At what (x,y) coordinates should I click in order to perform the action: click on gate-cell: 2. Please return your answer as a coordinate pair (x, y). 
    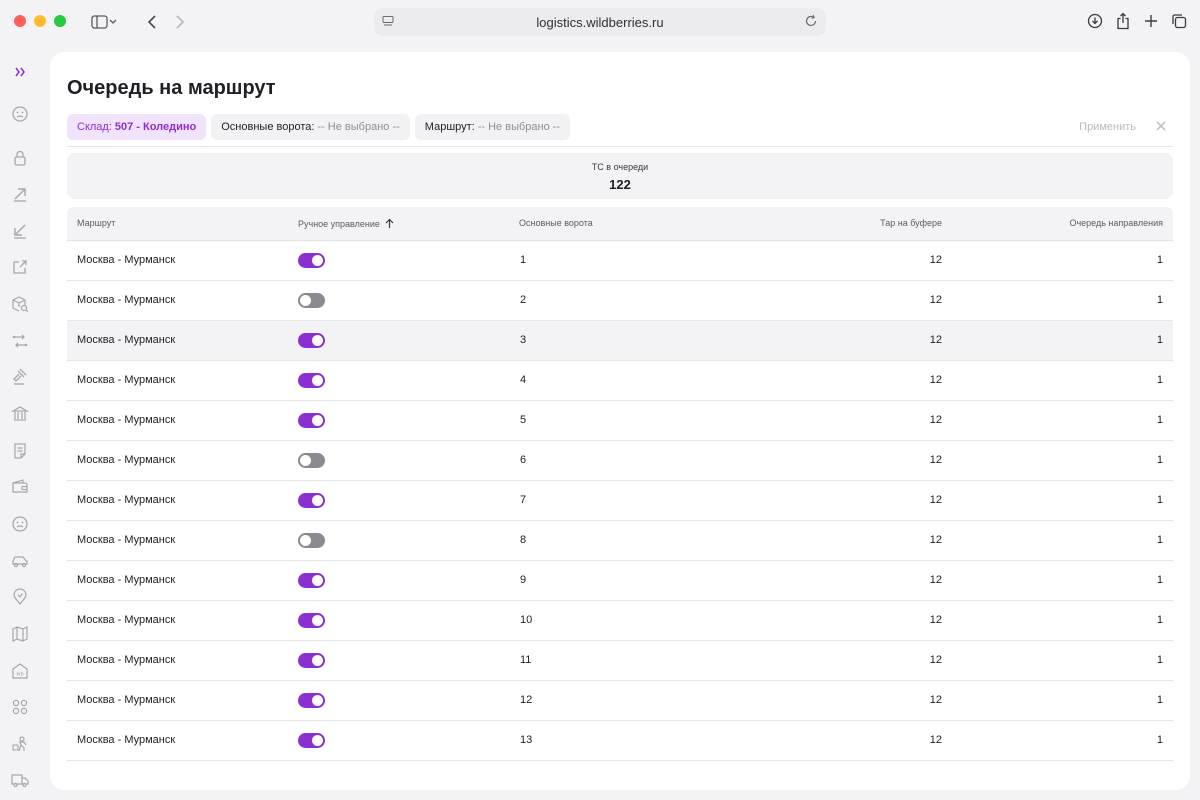
    Looking at the image, I should click on (523, 300).